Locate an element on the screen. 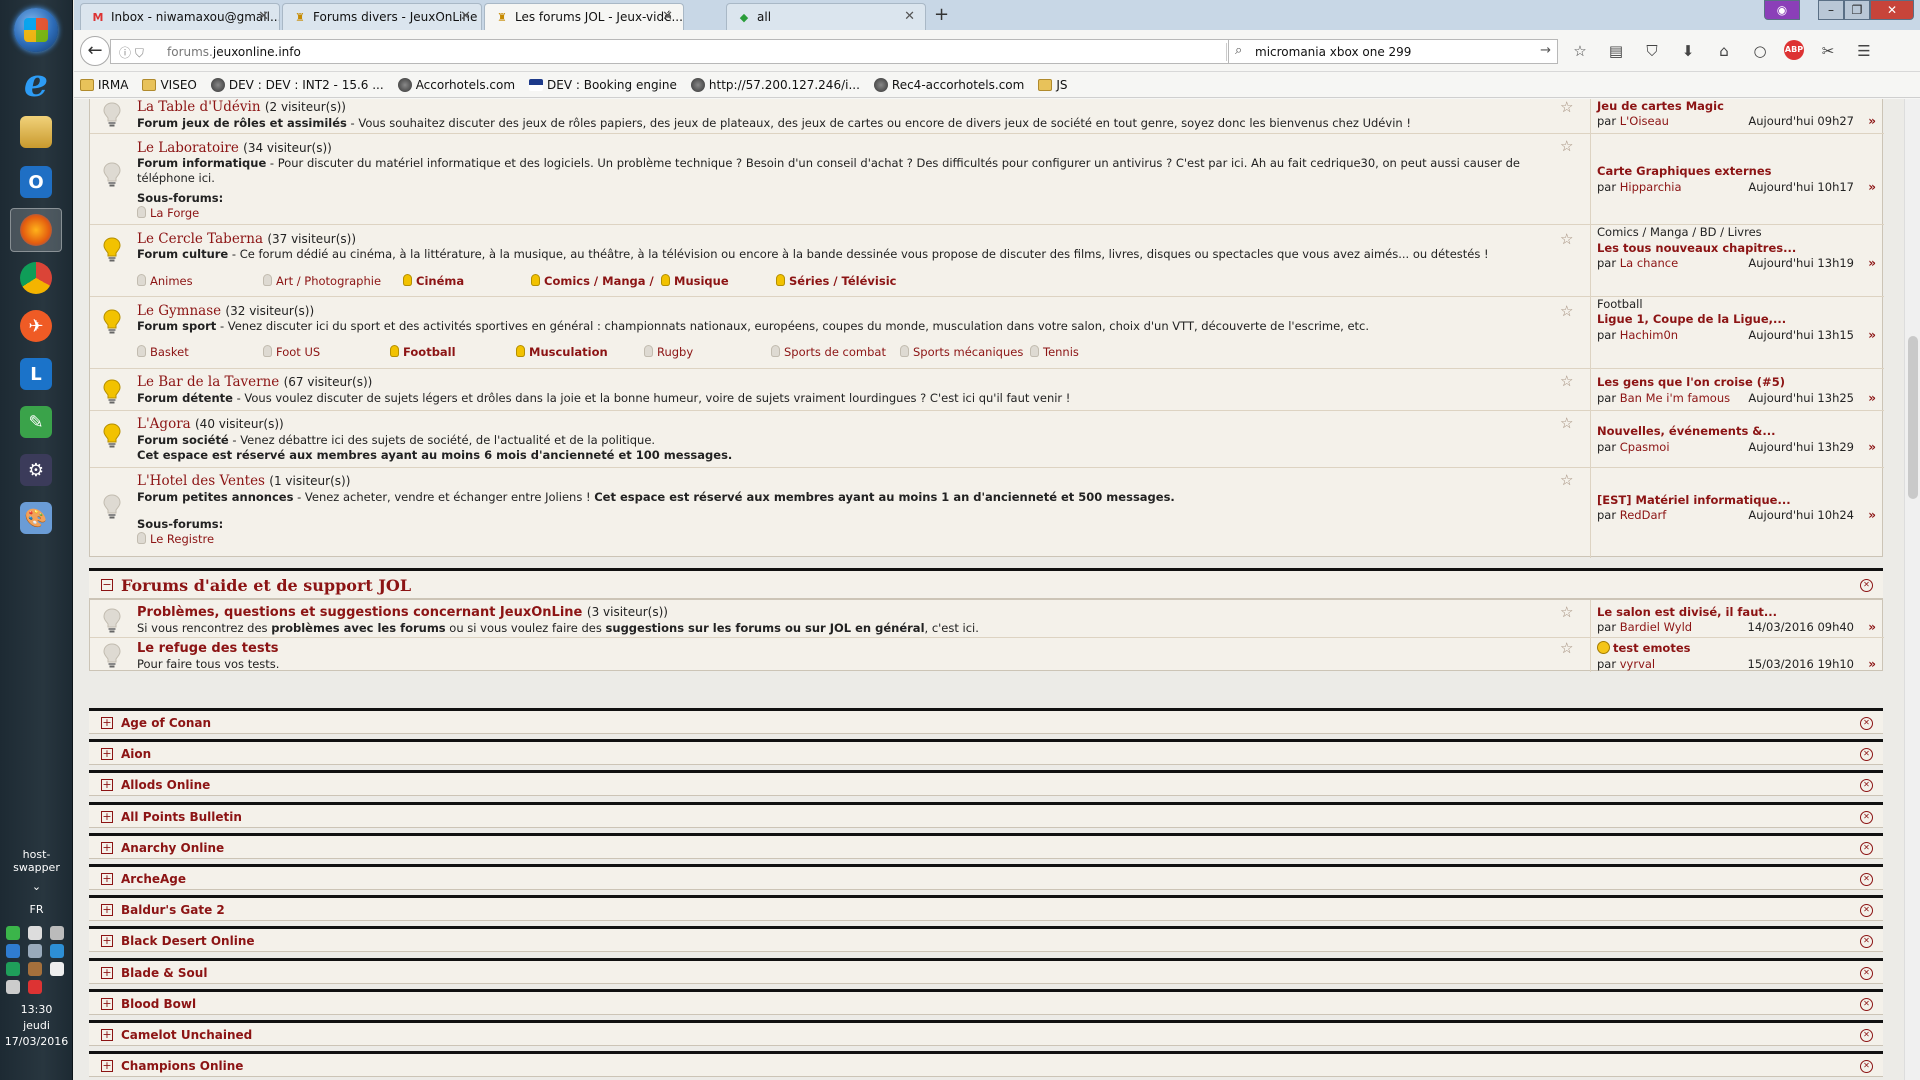  author-link: L'Oiseau is located at coordinates (1644, 121).